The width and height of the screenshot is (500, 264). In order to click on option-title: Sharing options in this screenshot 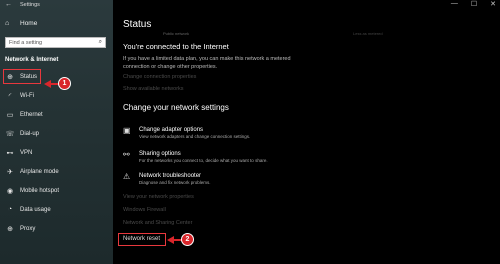, I will do `click(160, 154)`.